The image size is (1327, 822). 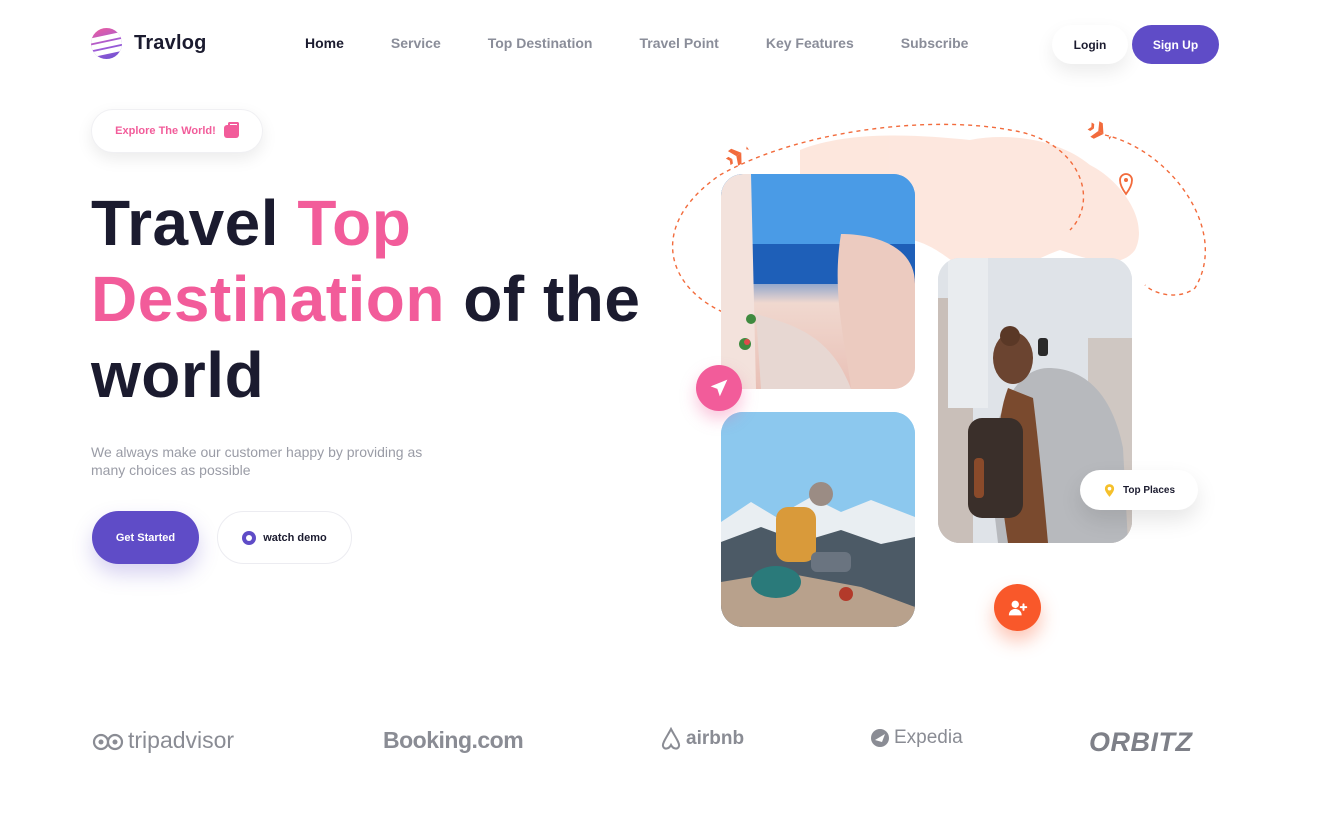 I want to click on mountain-hiker-photo, so click(x=818, y=519).